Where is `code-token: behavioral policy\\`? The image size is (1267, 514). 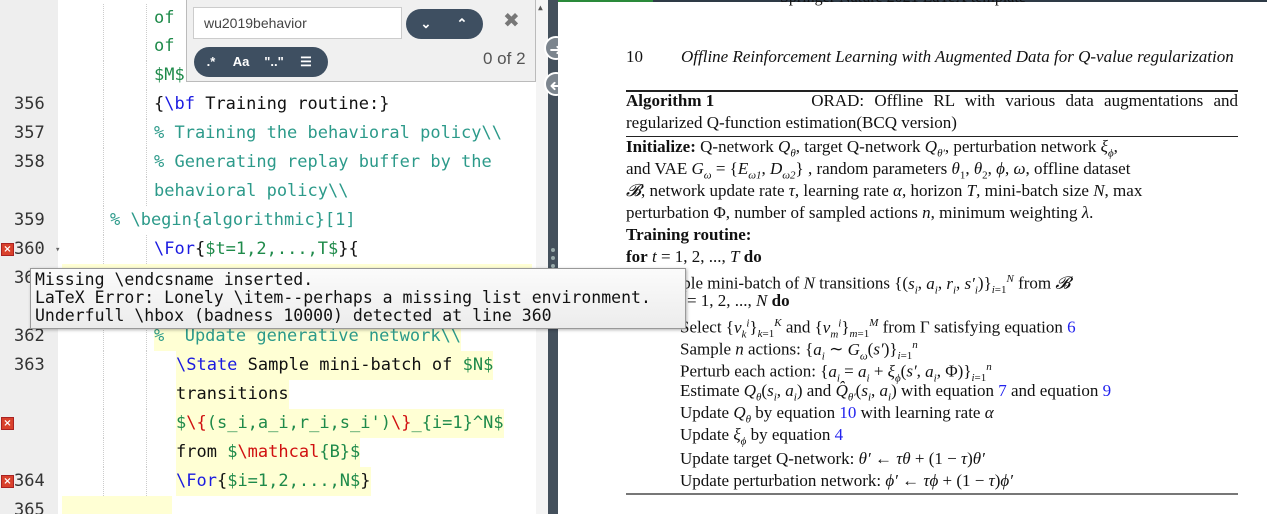 code-token: behavioral policy\\ is located at coordinates (251, 191).